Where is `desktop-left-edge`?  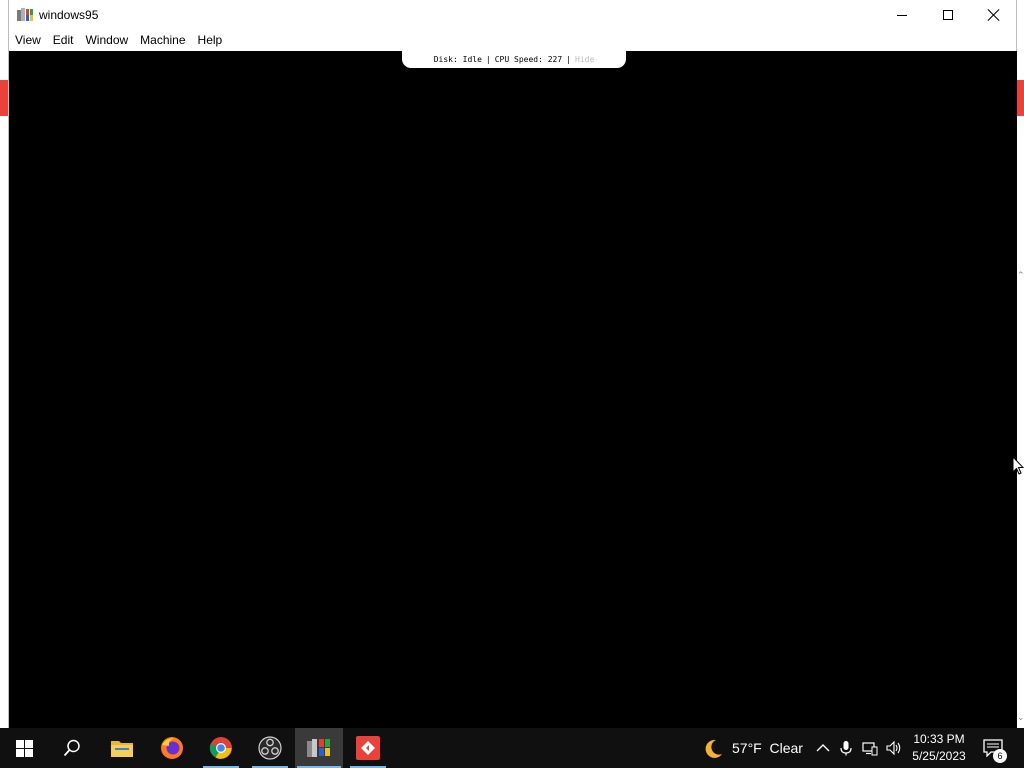 desktop-left-edge is located at coordinates (4, 364).